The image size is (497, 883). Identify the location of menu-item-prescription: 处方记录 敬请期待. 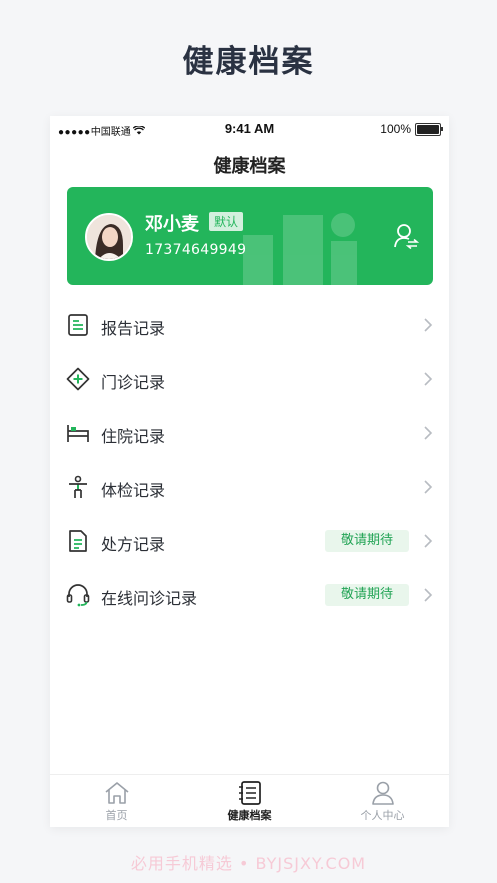
(249, 541).